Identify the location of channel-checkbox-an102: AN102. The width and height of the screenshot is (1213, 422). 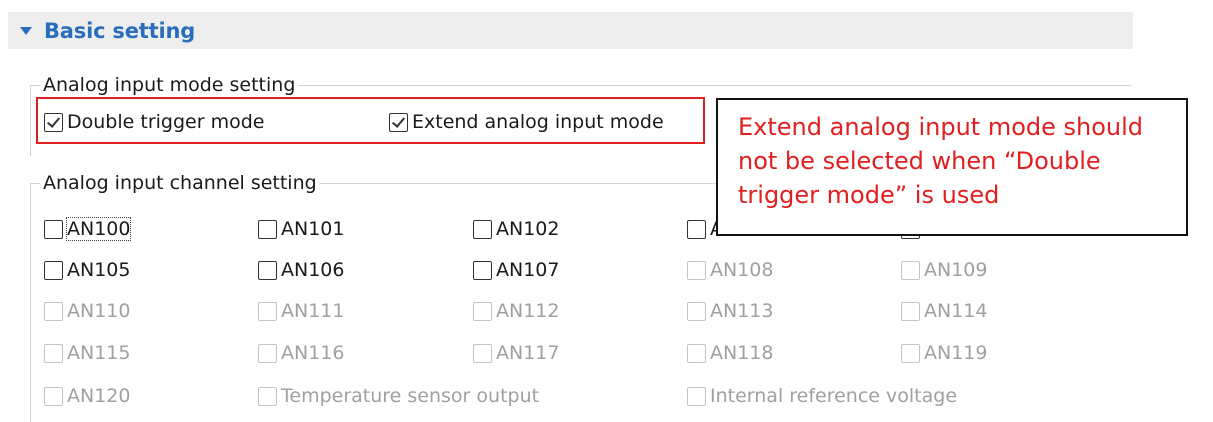
(516, 229).